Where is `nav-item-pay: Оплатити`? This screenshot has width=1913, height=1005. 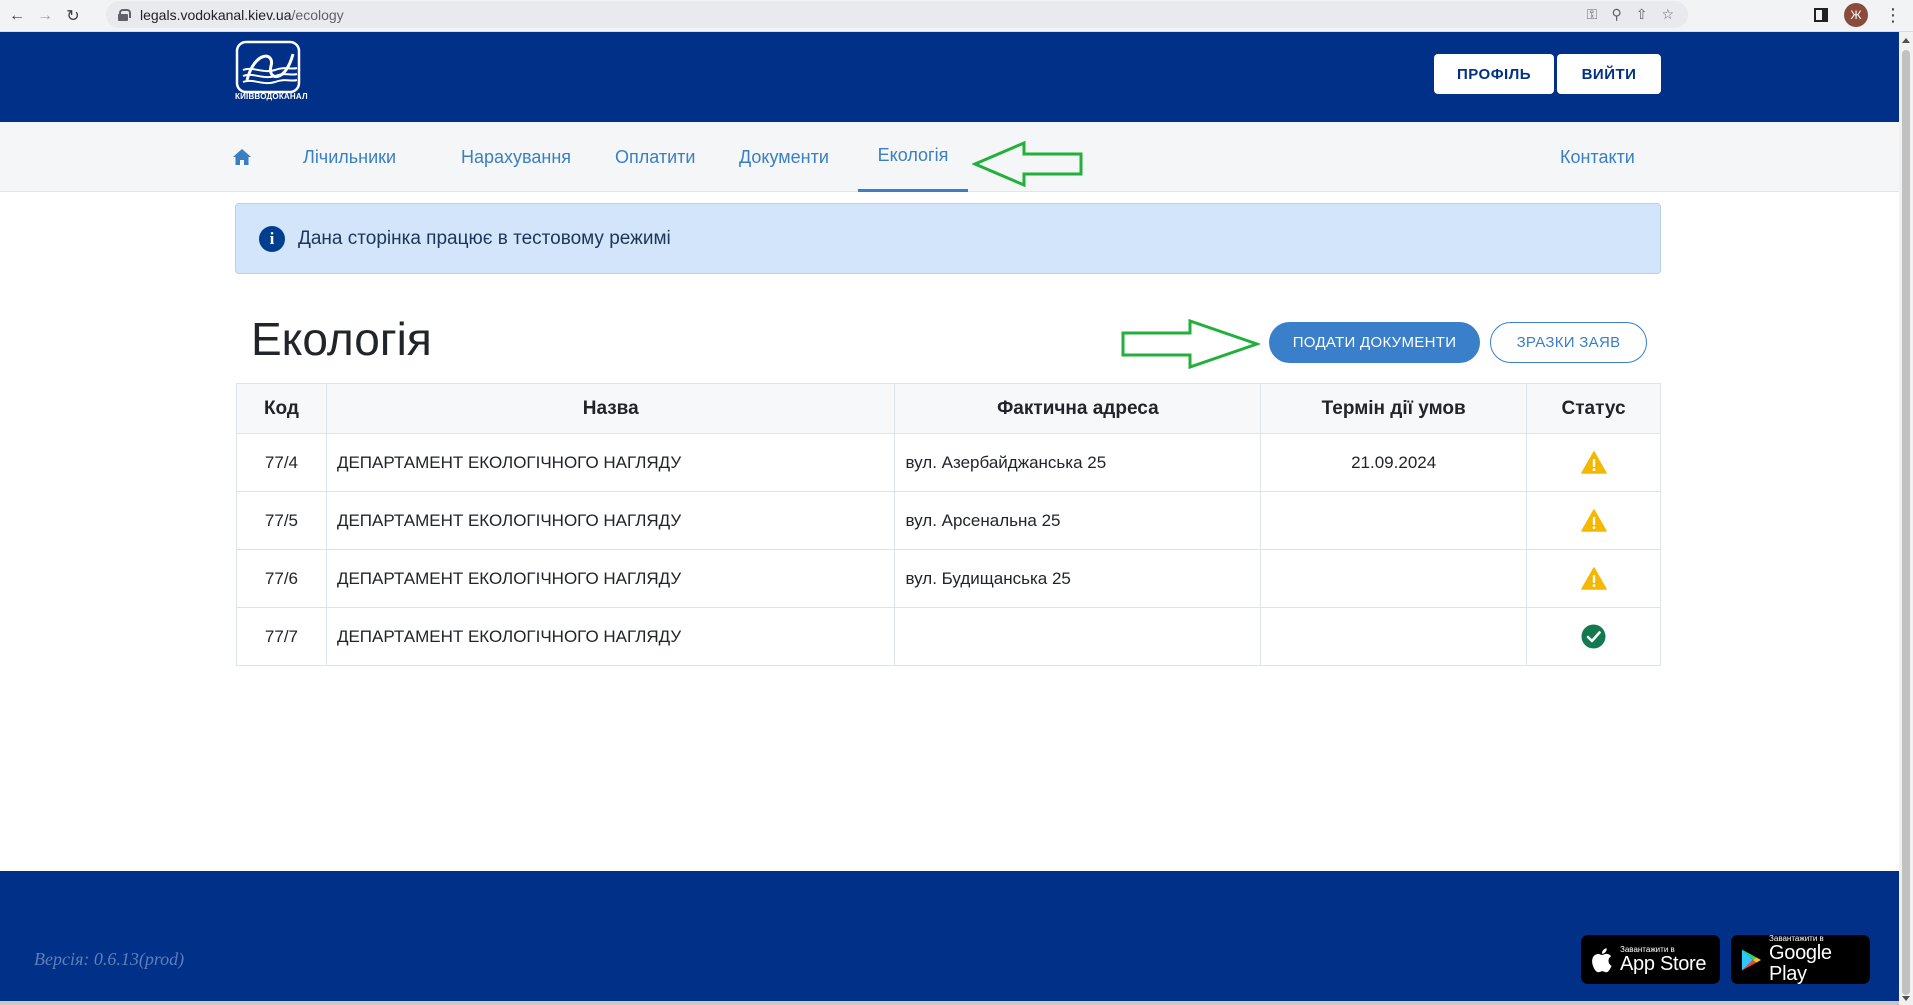 nav-item-pay: Оплатити is located at coordinates (655, 157).